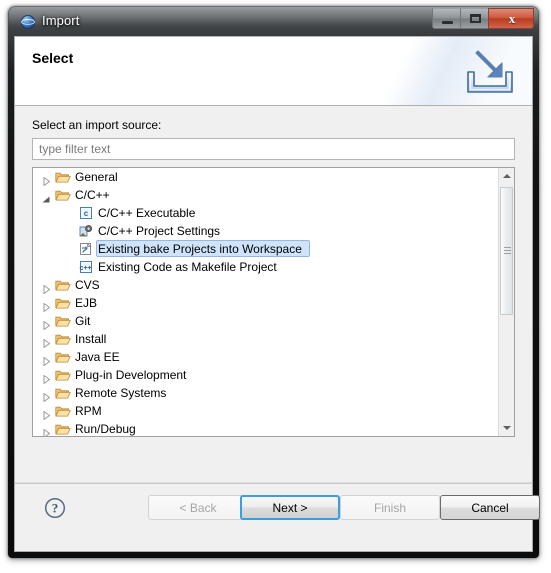 The height and width of the screenshot is (573, 551). I want to click on tree-item-rpm: RPM, so click(266, 411).